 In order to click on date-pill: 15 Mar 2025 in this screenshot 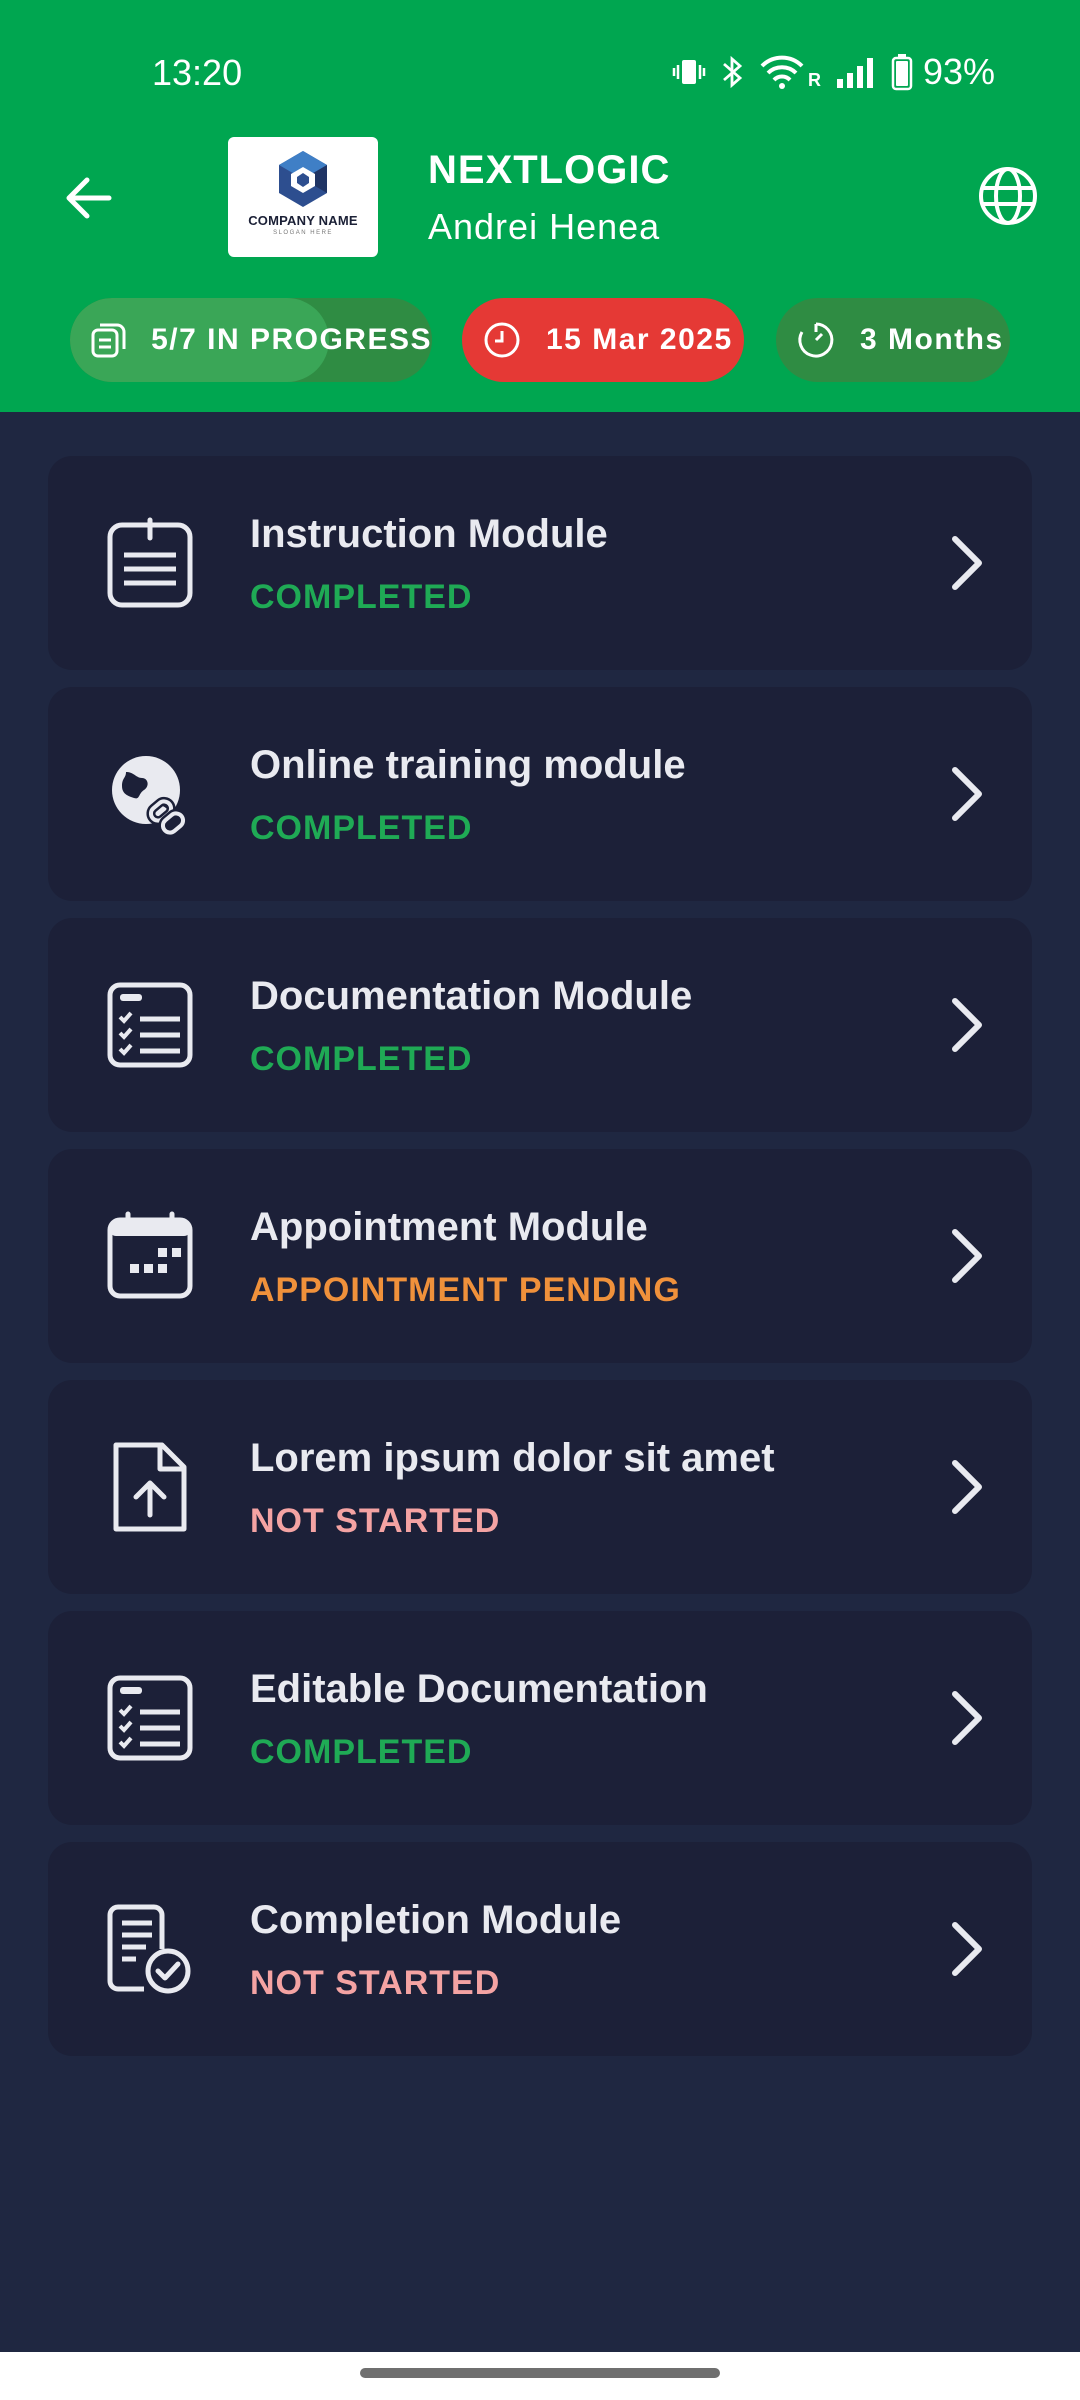, I will do `click(603, 340)`.